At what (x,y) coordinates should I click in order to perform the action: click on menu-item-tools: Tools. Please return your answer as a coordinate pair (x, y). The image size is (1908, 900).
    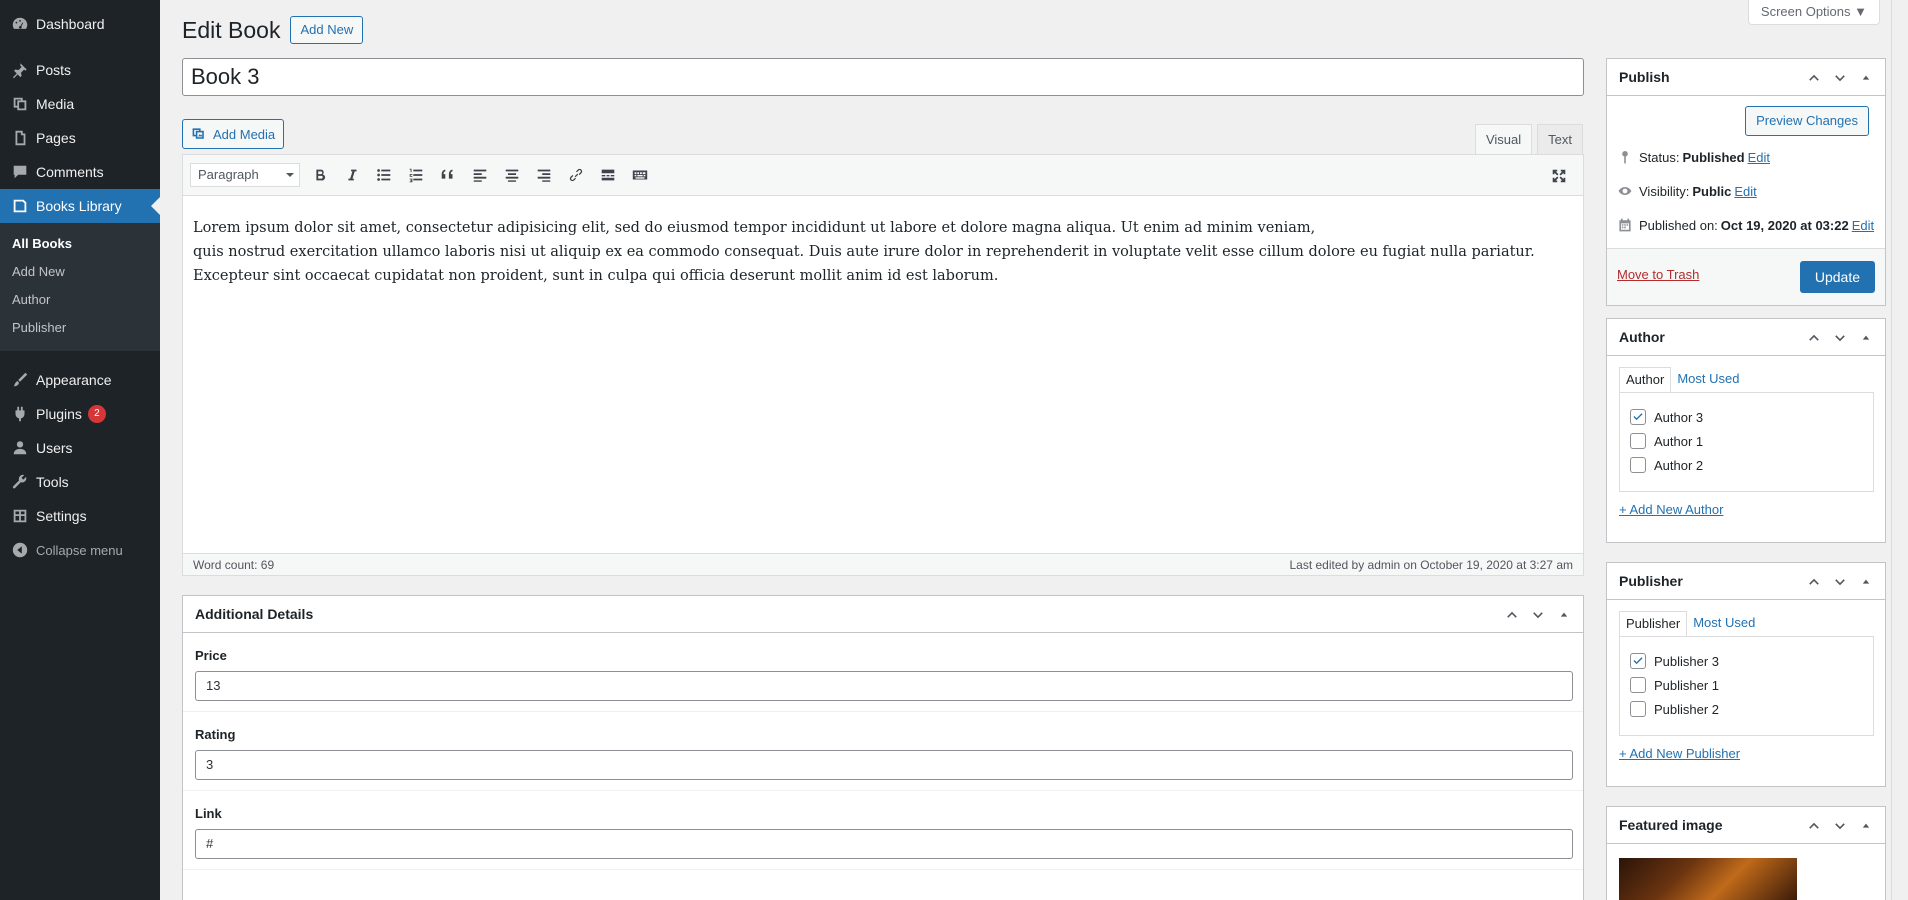
    Looking at the image, I should click on (80, 482).